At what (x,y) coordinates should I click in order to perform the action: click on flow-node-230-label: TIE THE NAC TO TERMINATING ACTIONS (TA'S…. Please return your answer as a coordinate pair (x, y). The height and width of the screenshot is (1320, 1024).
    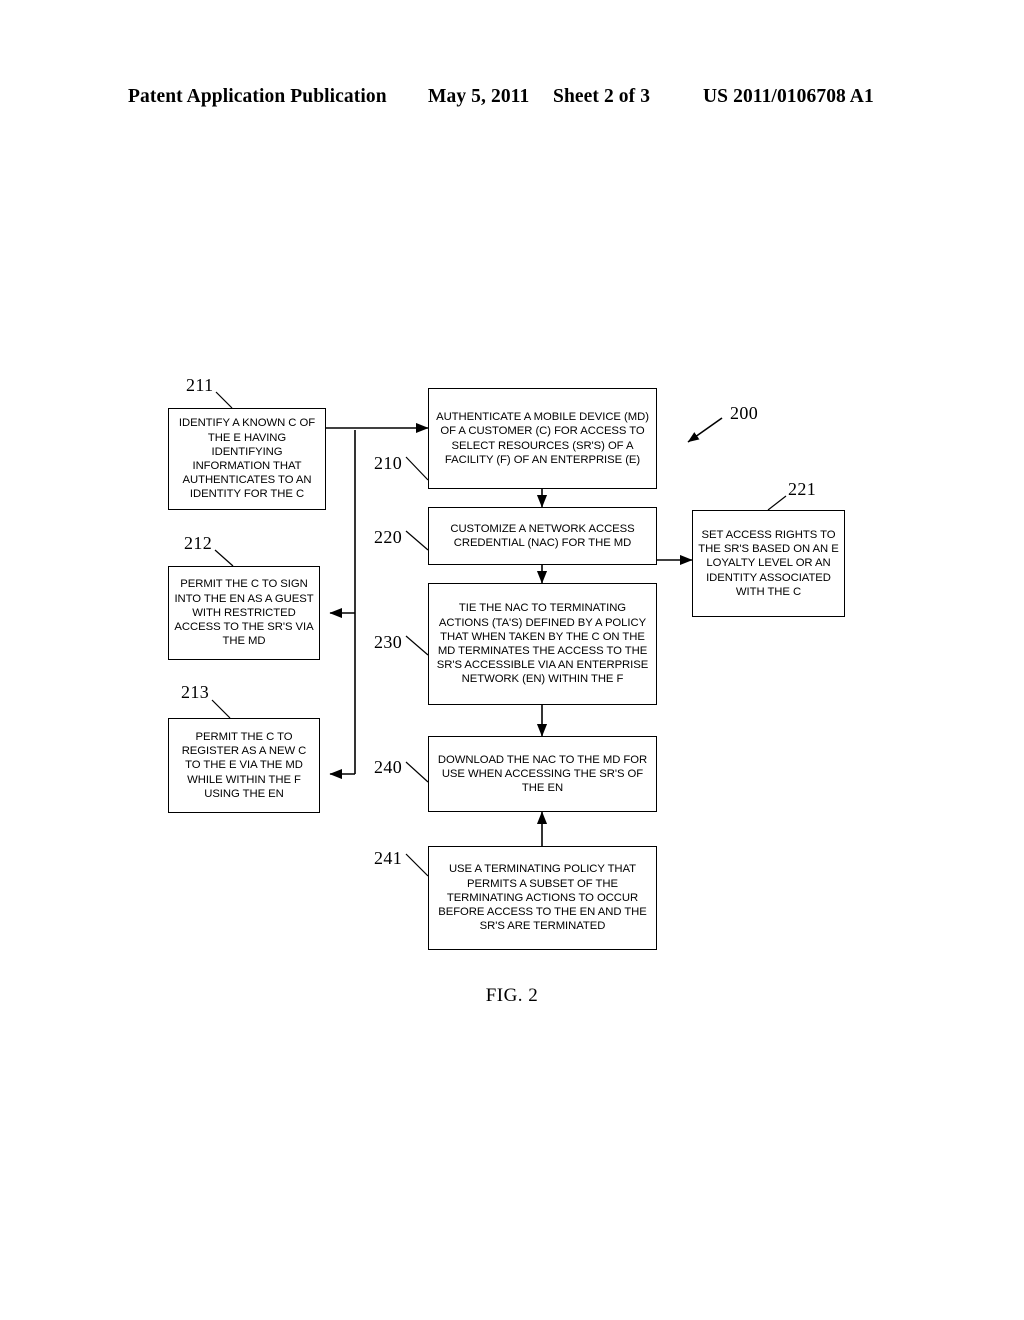
    Looking at the image, I should click on (542, 644).